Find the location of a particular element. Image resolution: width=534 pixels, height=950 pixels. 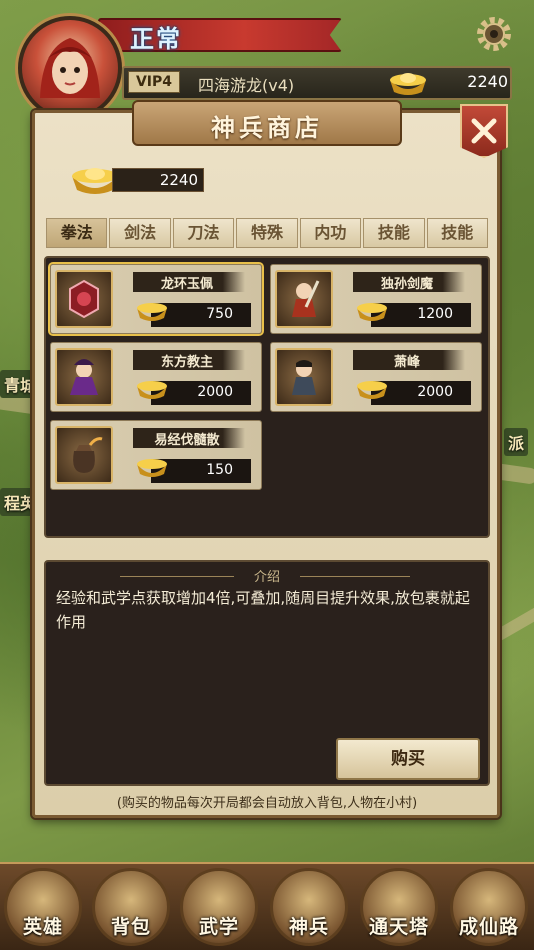

nav-backpack-label: 背包 is located at coordinates (130, 927).